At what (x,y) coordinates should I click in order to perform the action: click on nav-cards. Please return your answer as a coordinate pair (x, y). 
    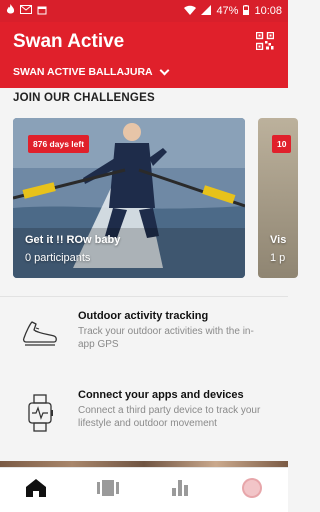
    Looking at the image, I should click on (108, 490).